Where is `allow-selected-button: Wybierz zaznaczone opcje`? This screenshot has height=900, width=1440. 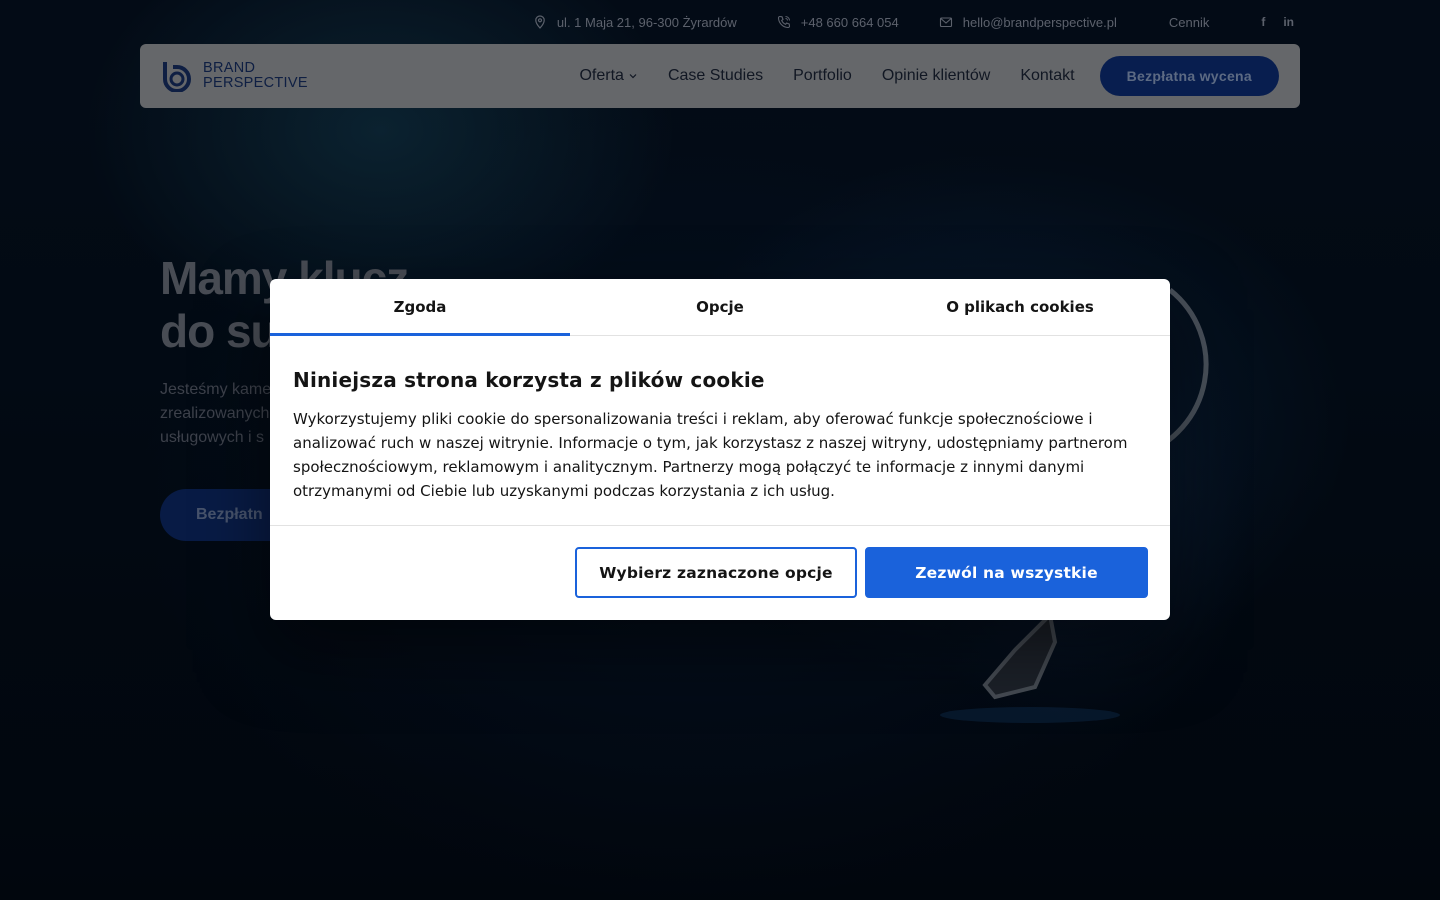 allow-selected-button: Wybierz zaznaczone opcje is located at coordinates (716, 572).